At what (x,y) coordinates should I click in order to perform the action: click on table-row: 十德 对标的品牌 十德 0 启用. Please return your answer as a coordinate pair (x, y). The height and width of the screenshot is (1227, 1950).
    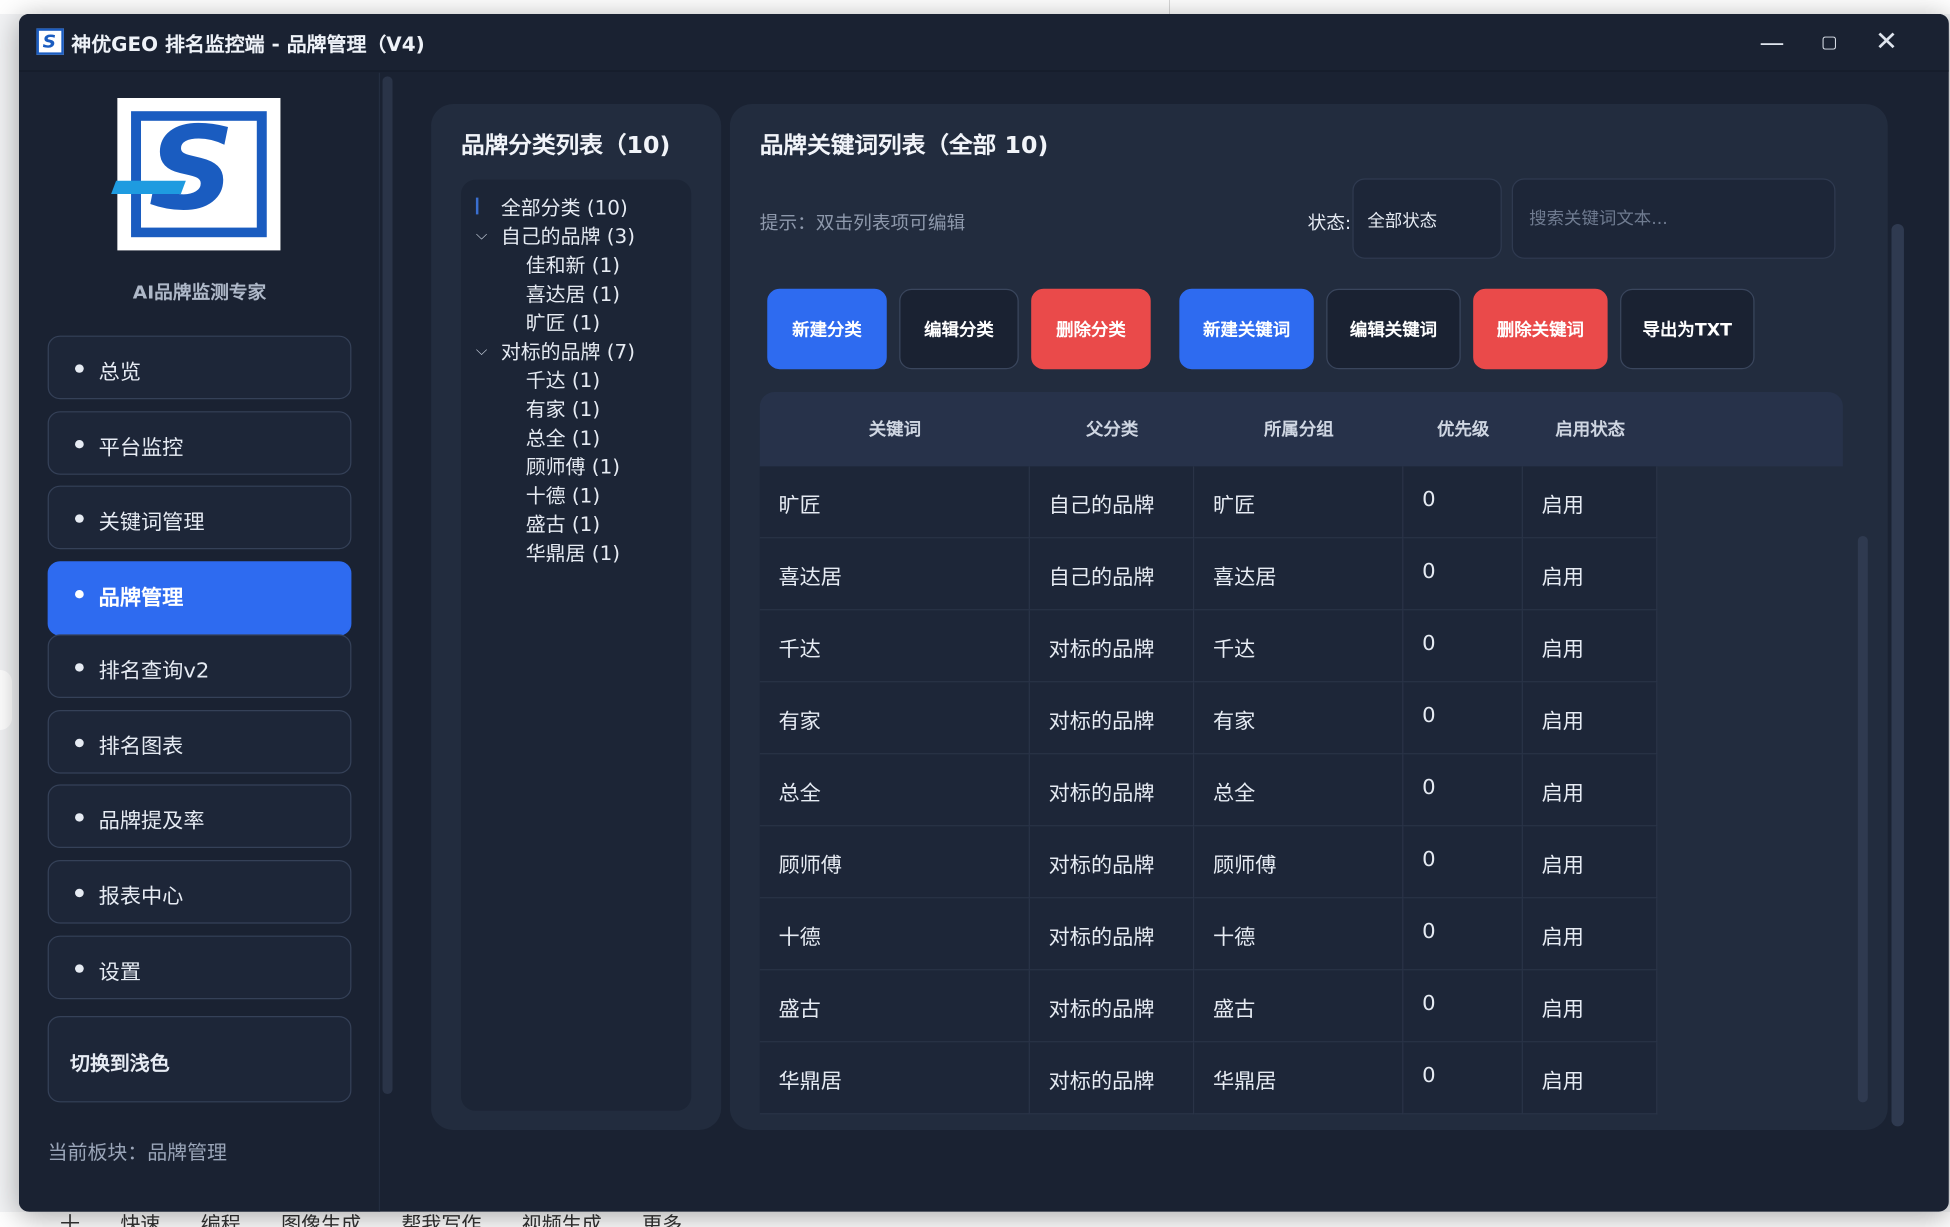
    Looking at the image, I should click on (1301, 934).